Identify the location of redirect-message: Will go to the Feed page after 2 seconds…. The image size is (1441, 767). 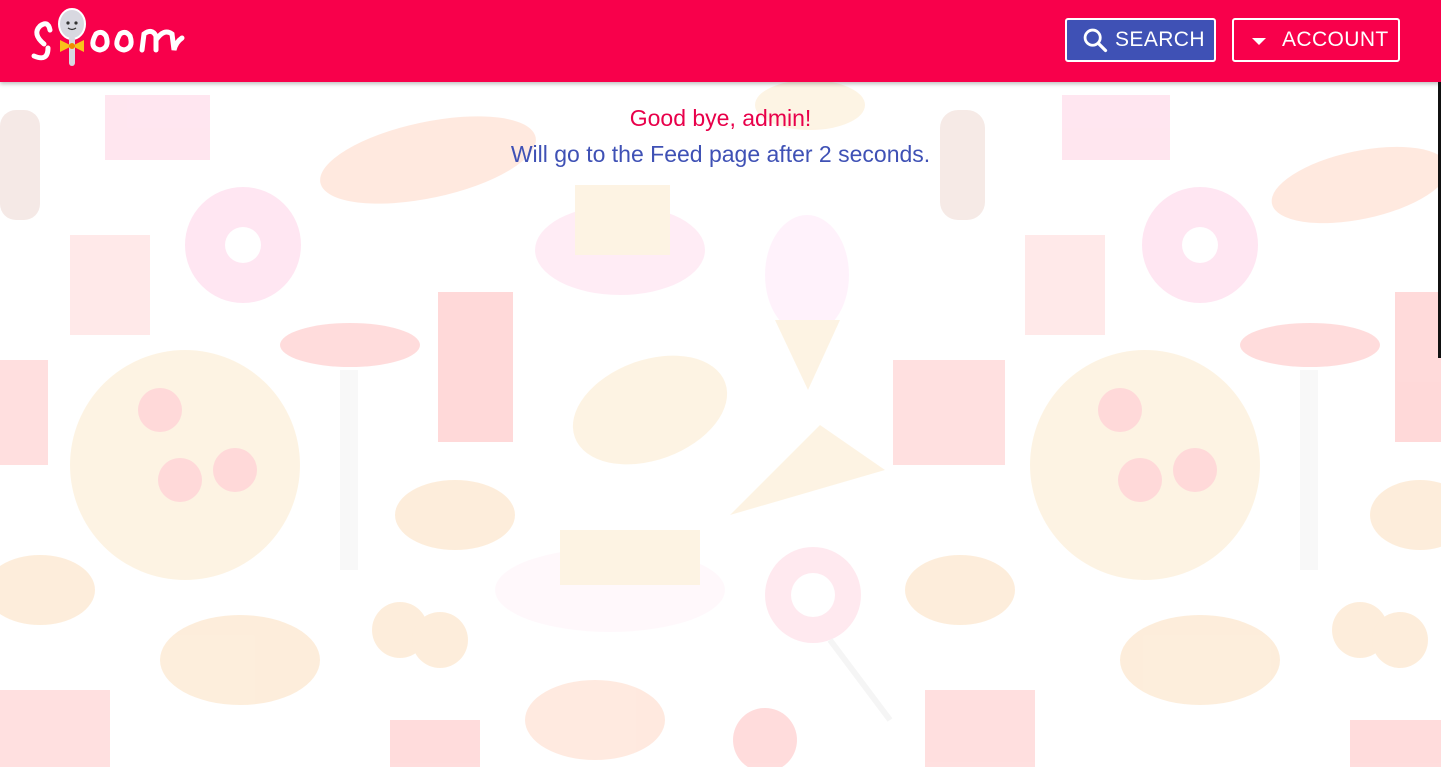
(720, 154).